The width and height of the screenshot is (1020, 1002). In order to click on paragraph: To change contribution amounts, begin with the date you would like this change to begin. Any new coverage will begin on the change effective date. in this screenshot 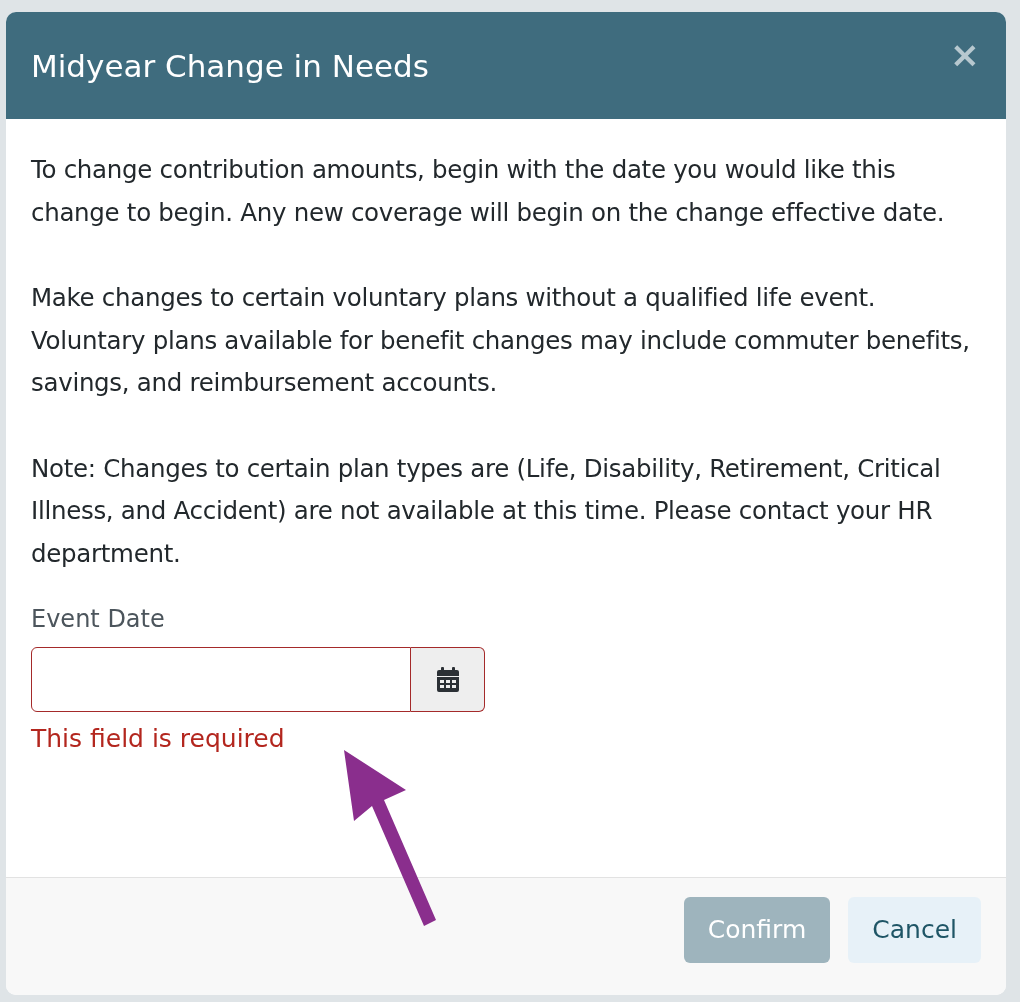, I will do `click(488, 191)`.